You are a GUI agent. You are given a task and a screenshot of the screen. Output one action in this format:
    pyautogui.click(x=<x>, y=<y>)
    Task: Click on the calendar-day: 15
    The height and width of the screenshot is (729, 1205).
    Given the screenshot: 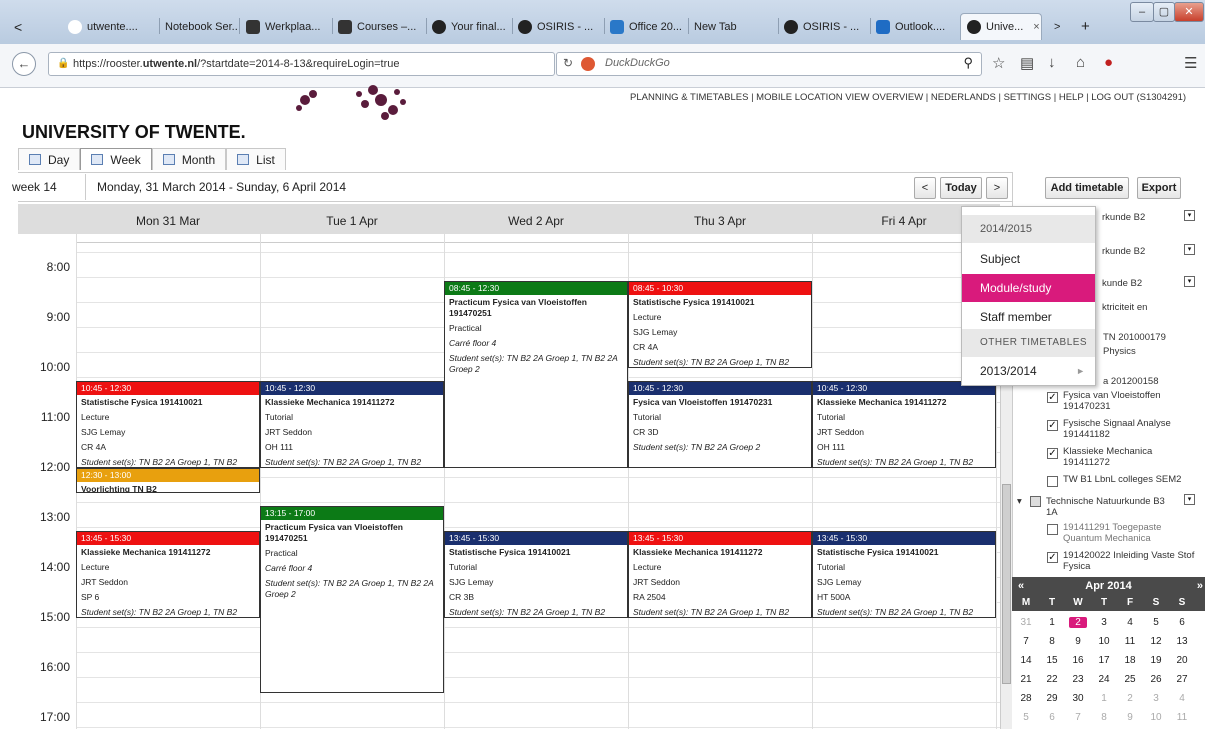 What is the action you would take?
    pyautogui.click(x=1052, y=660)
    